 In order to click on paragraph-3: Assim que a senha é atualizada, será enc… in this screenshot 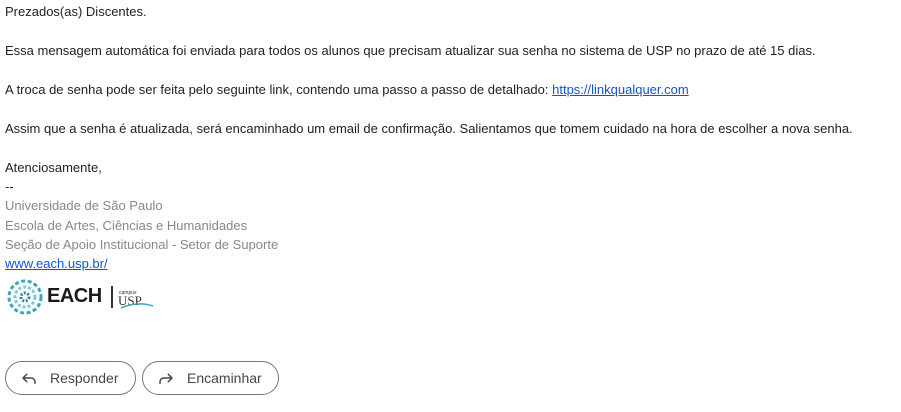, I will do `click(429, 128)`.